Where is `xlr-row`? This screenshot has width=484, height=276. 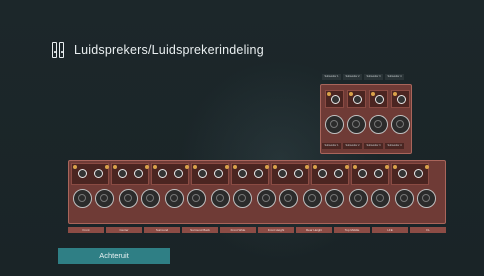
xlr-row is located at coordinates (254, 198).